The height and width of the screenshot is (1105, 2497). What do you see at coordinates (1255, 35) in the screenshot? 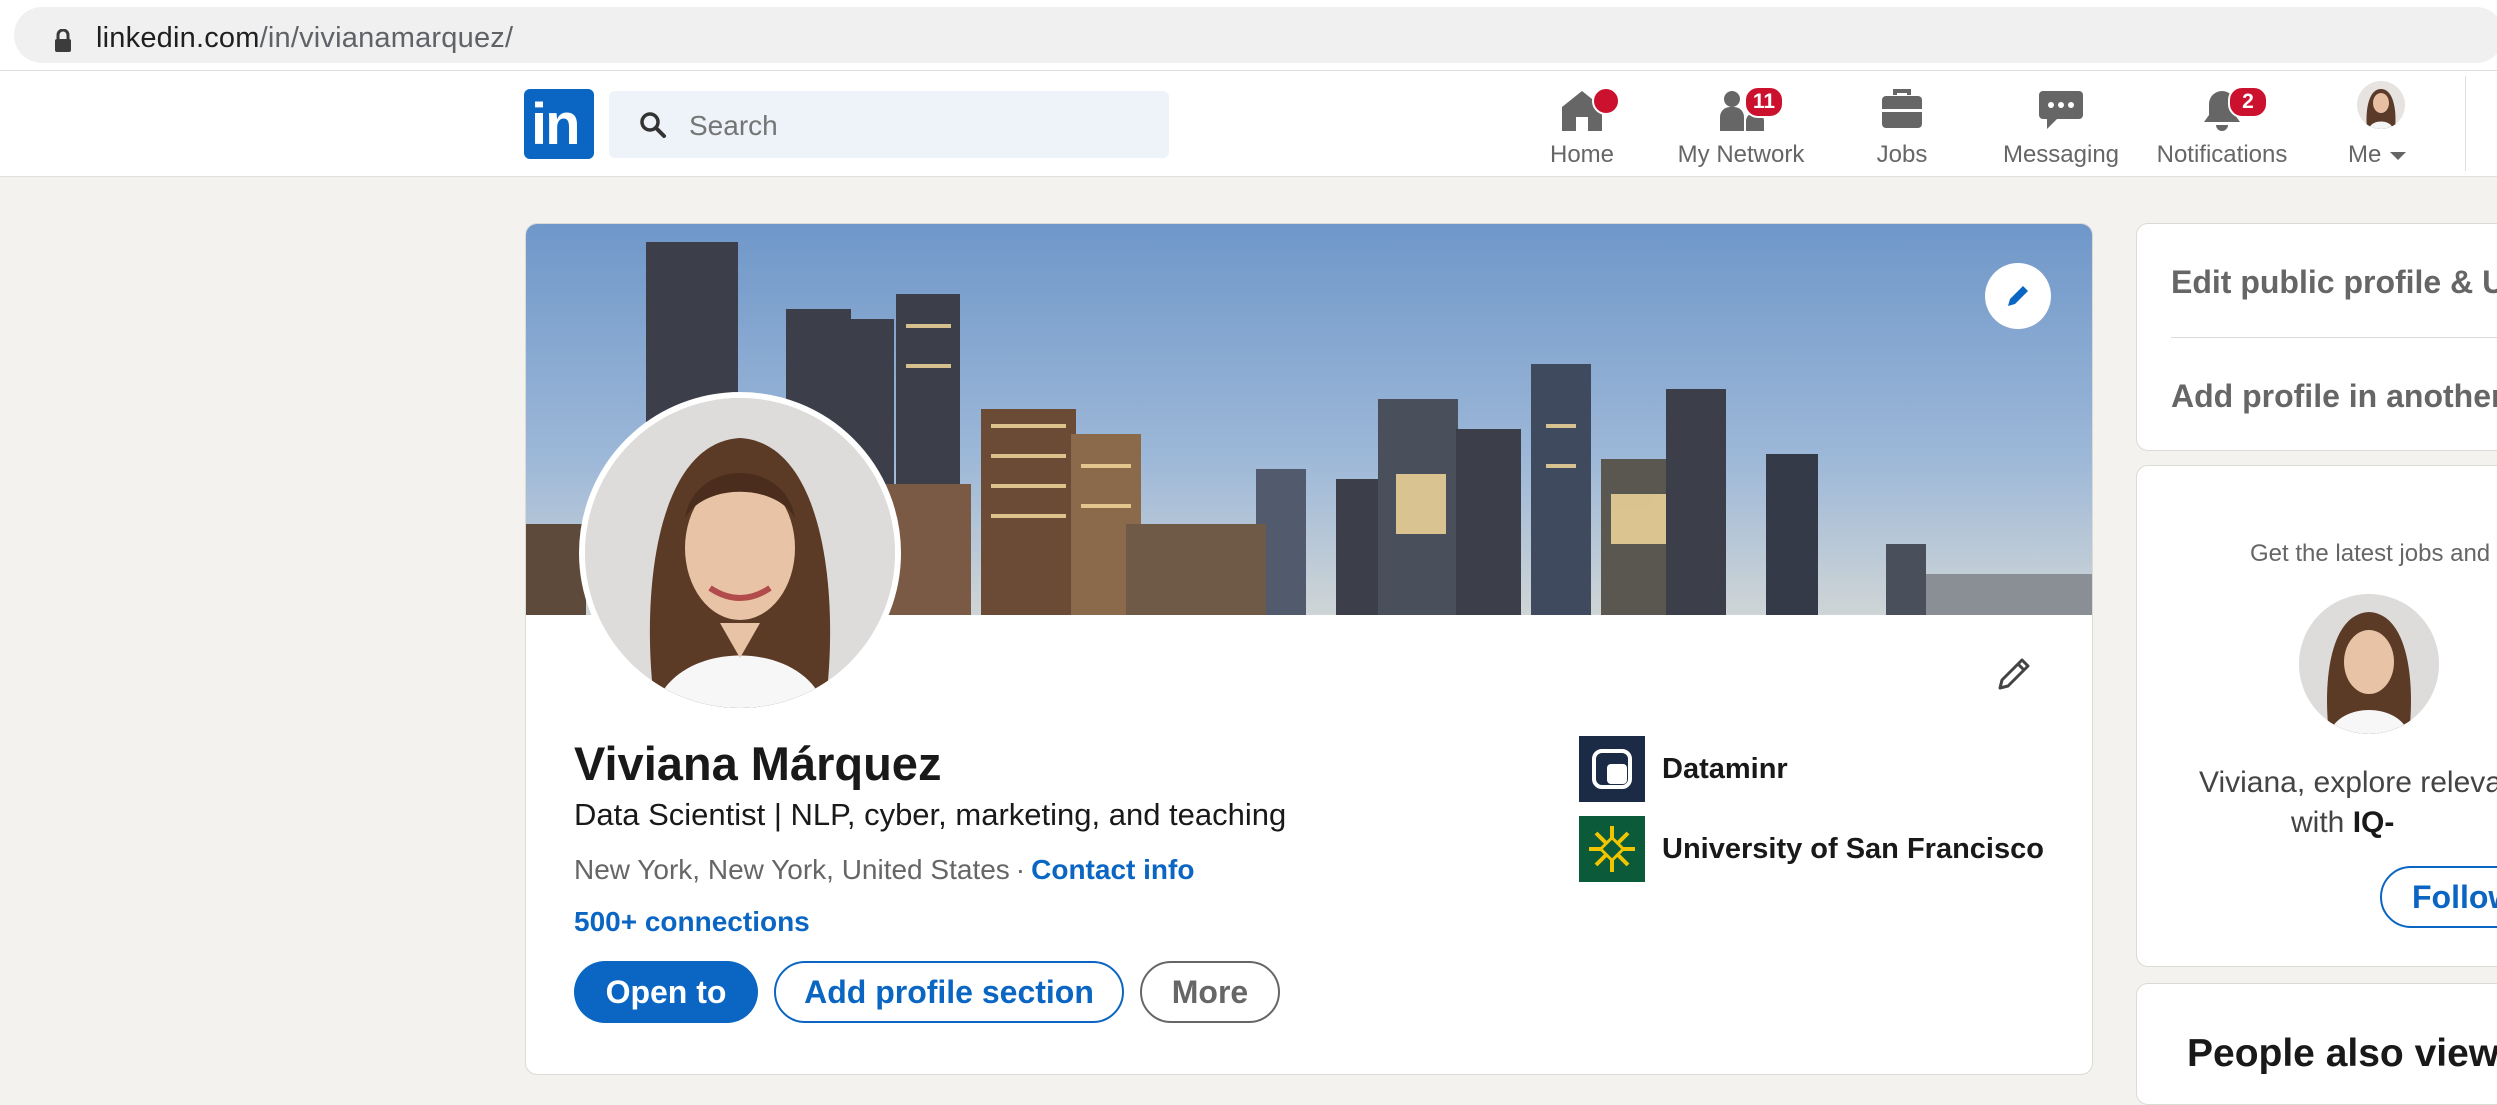
I see `url-field: linkedin.com/in/vivianamarquez/` at bounding box center [1255, 35].